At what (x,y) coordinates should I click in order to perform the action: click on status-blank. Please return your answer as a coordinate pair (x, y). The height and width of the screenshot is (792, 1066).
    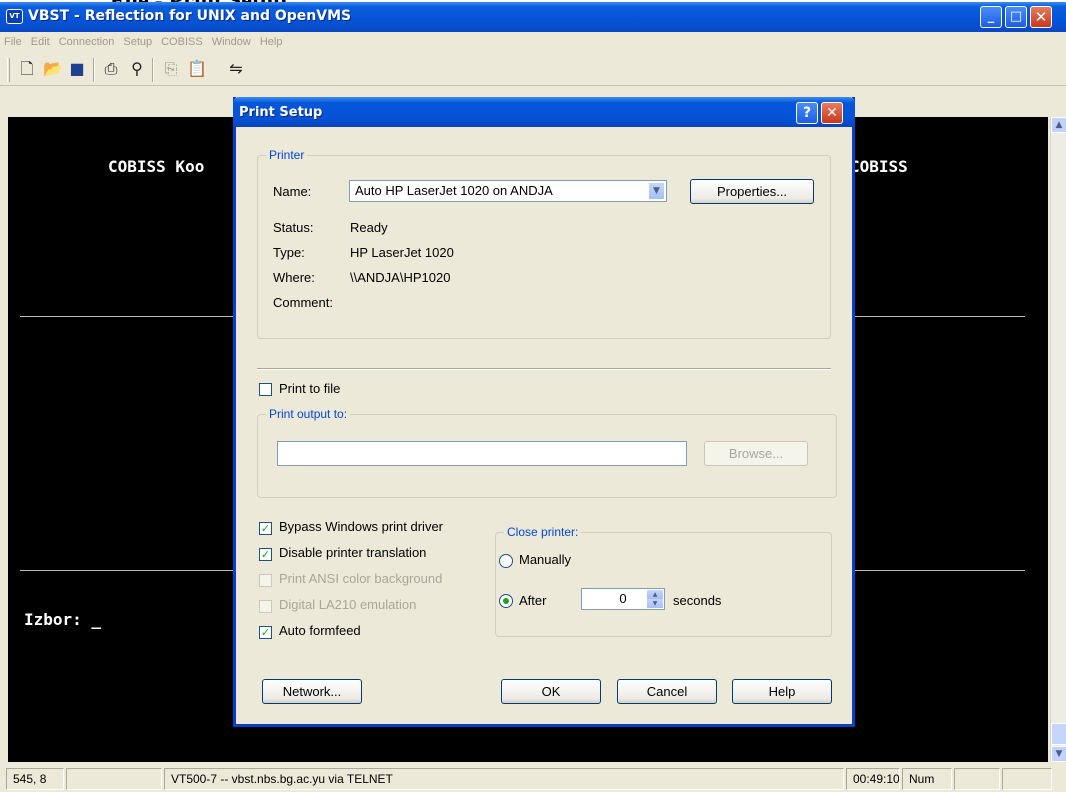
    Looking at the image, I should click on (114, 779).